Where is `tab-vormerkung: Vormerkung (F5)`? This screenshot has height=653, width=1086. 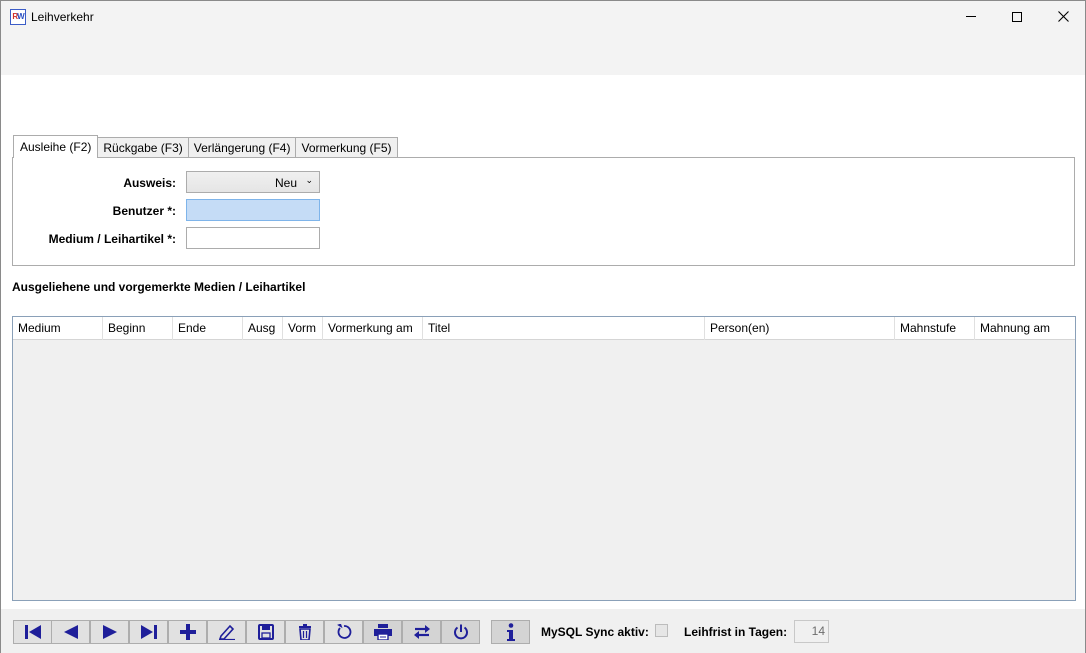
tab-vormerkung: Vormerkung (F5) is located at coordinates (346, 147).